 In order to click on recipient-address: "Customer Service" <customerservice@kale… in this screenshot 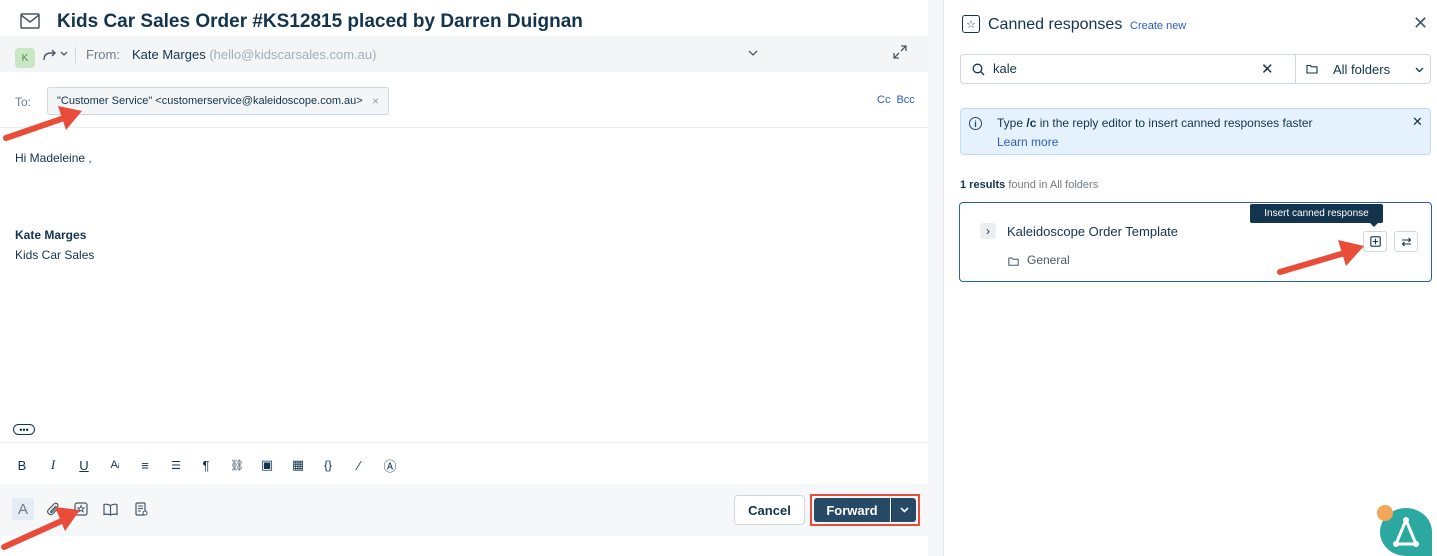, I will do `click(210, 101)`.